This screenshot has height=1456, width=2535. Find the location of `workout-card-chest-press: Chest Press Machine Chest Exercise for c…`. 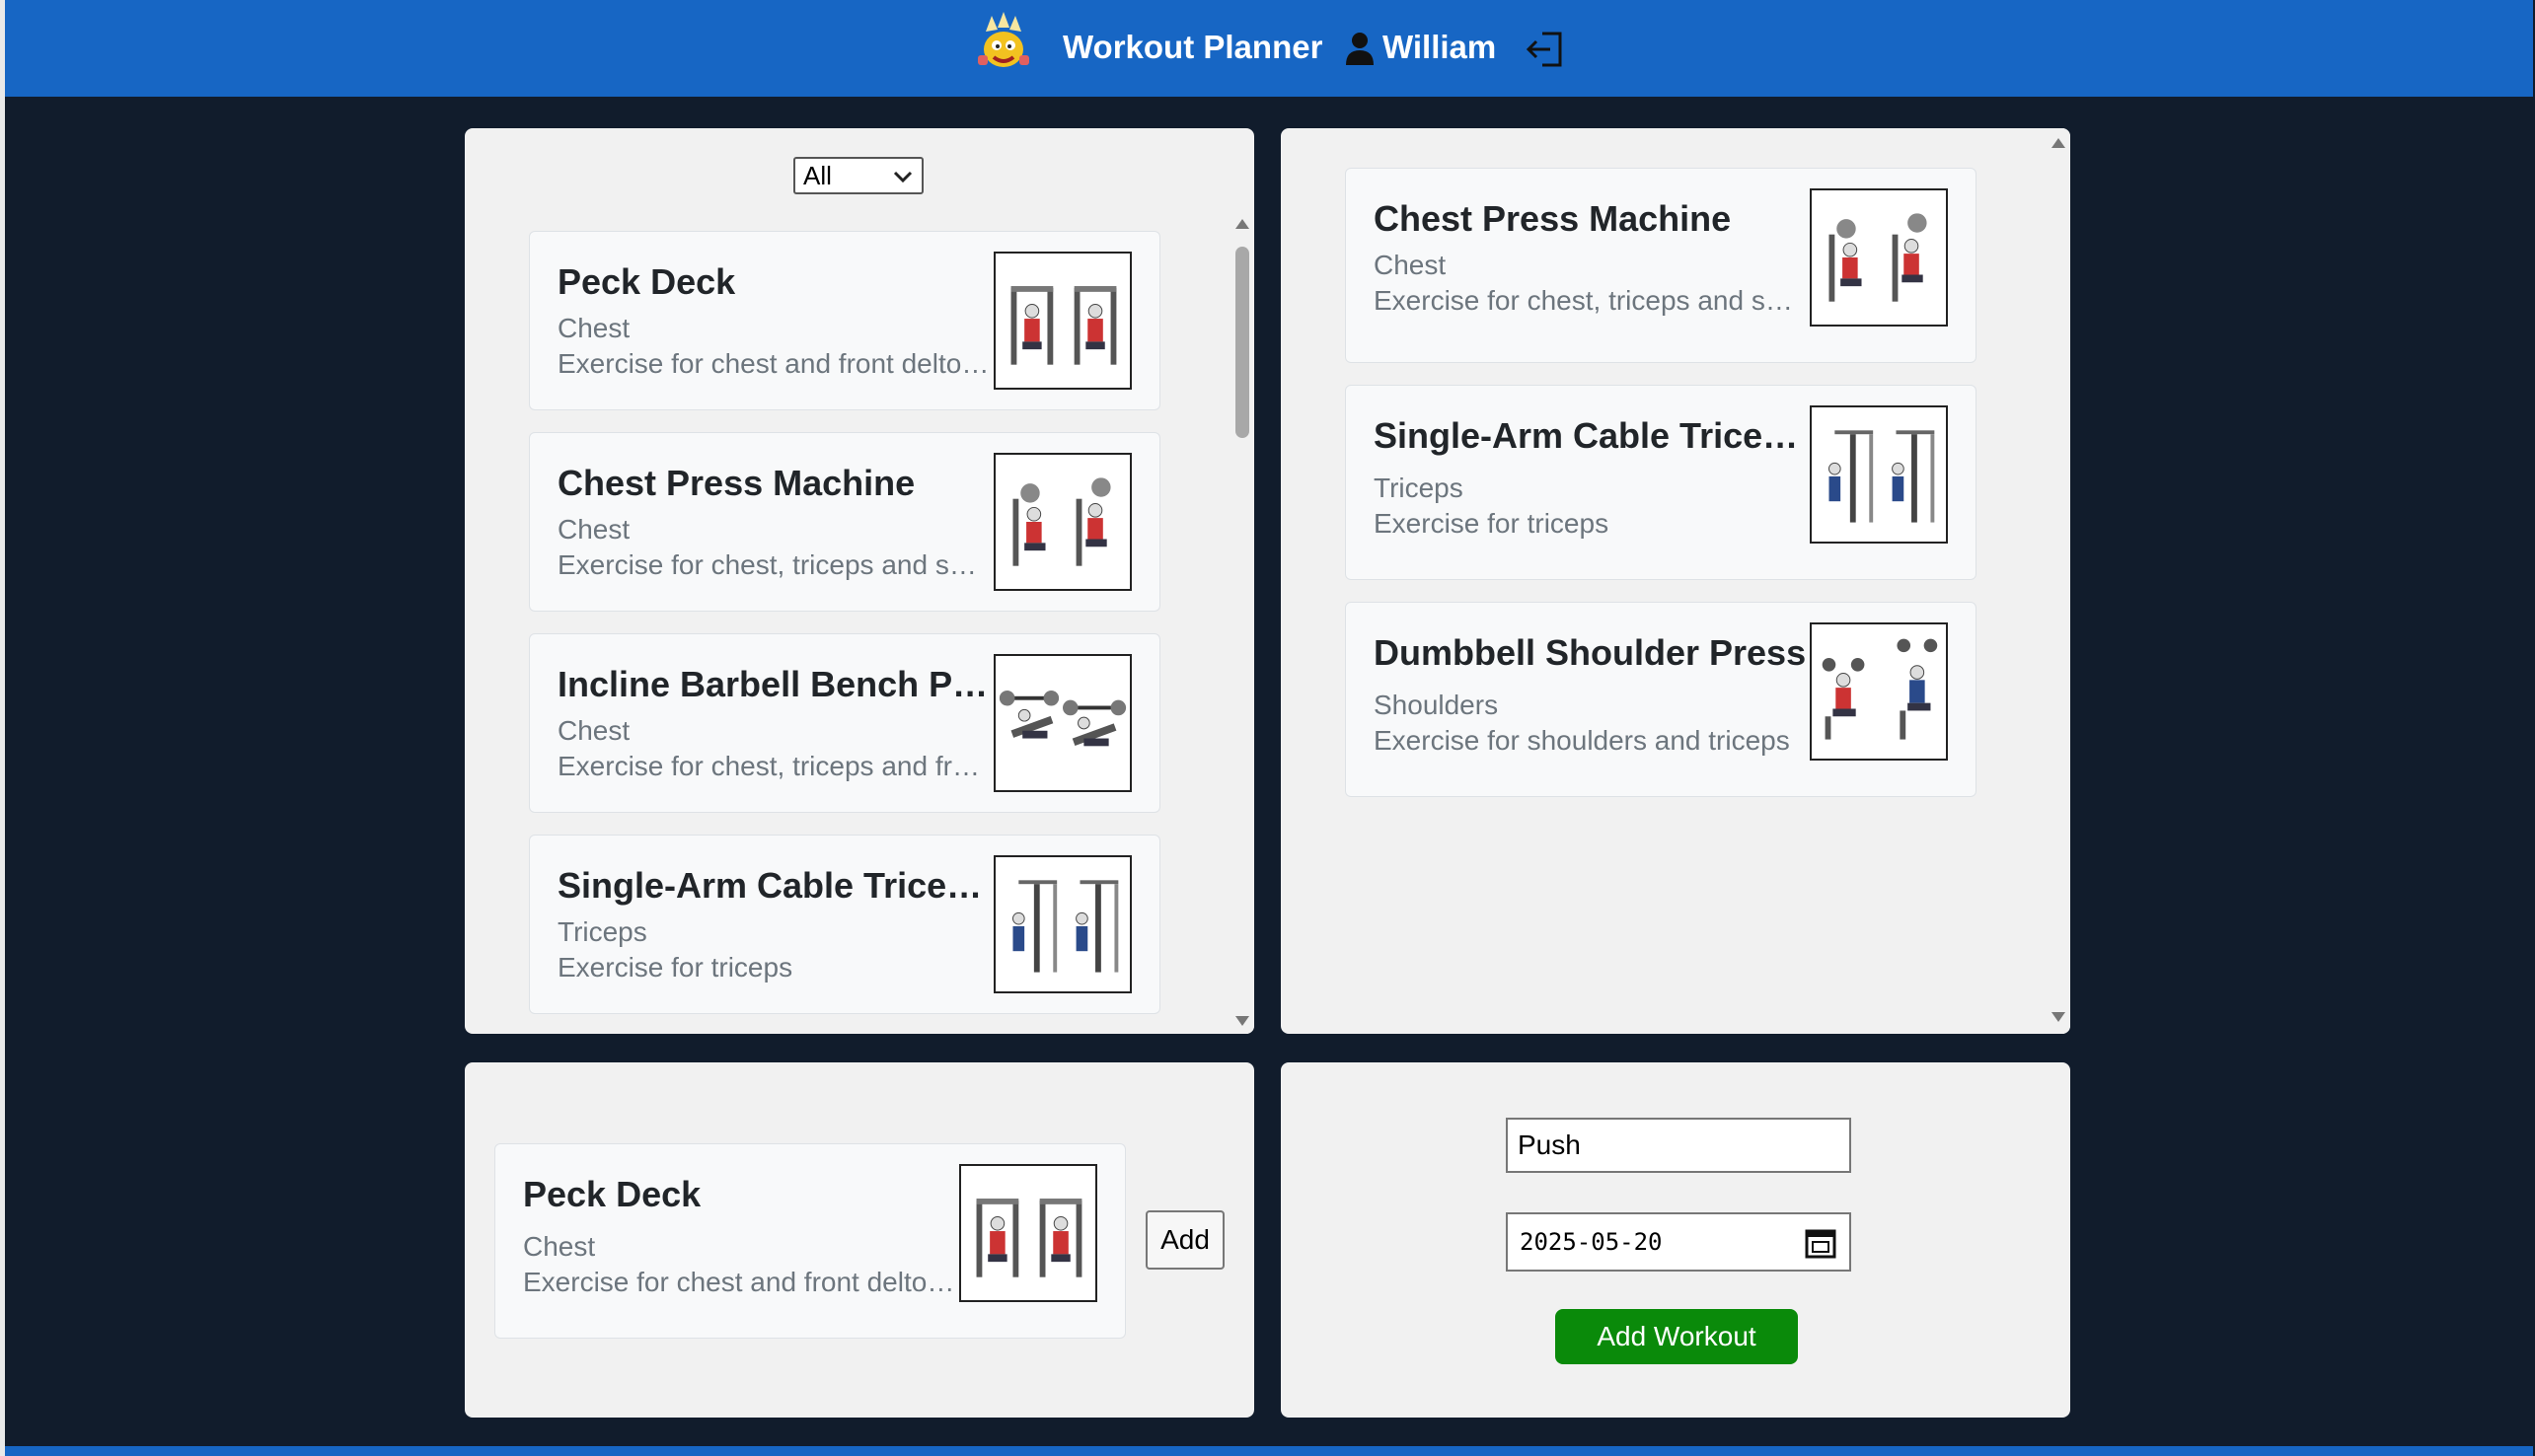

workout-card-chest-press: Chest Press Machine Chest Exercise for c… is located at coordinates (1660, 265).